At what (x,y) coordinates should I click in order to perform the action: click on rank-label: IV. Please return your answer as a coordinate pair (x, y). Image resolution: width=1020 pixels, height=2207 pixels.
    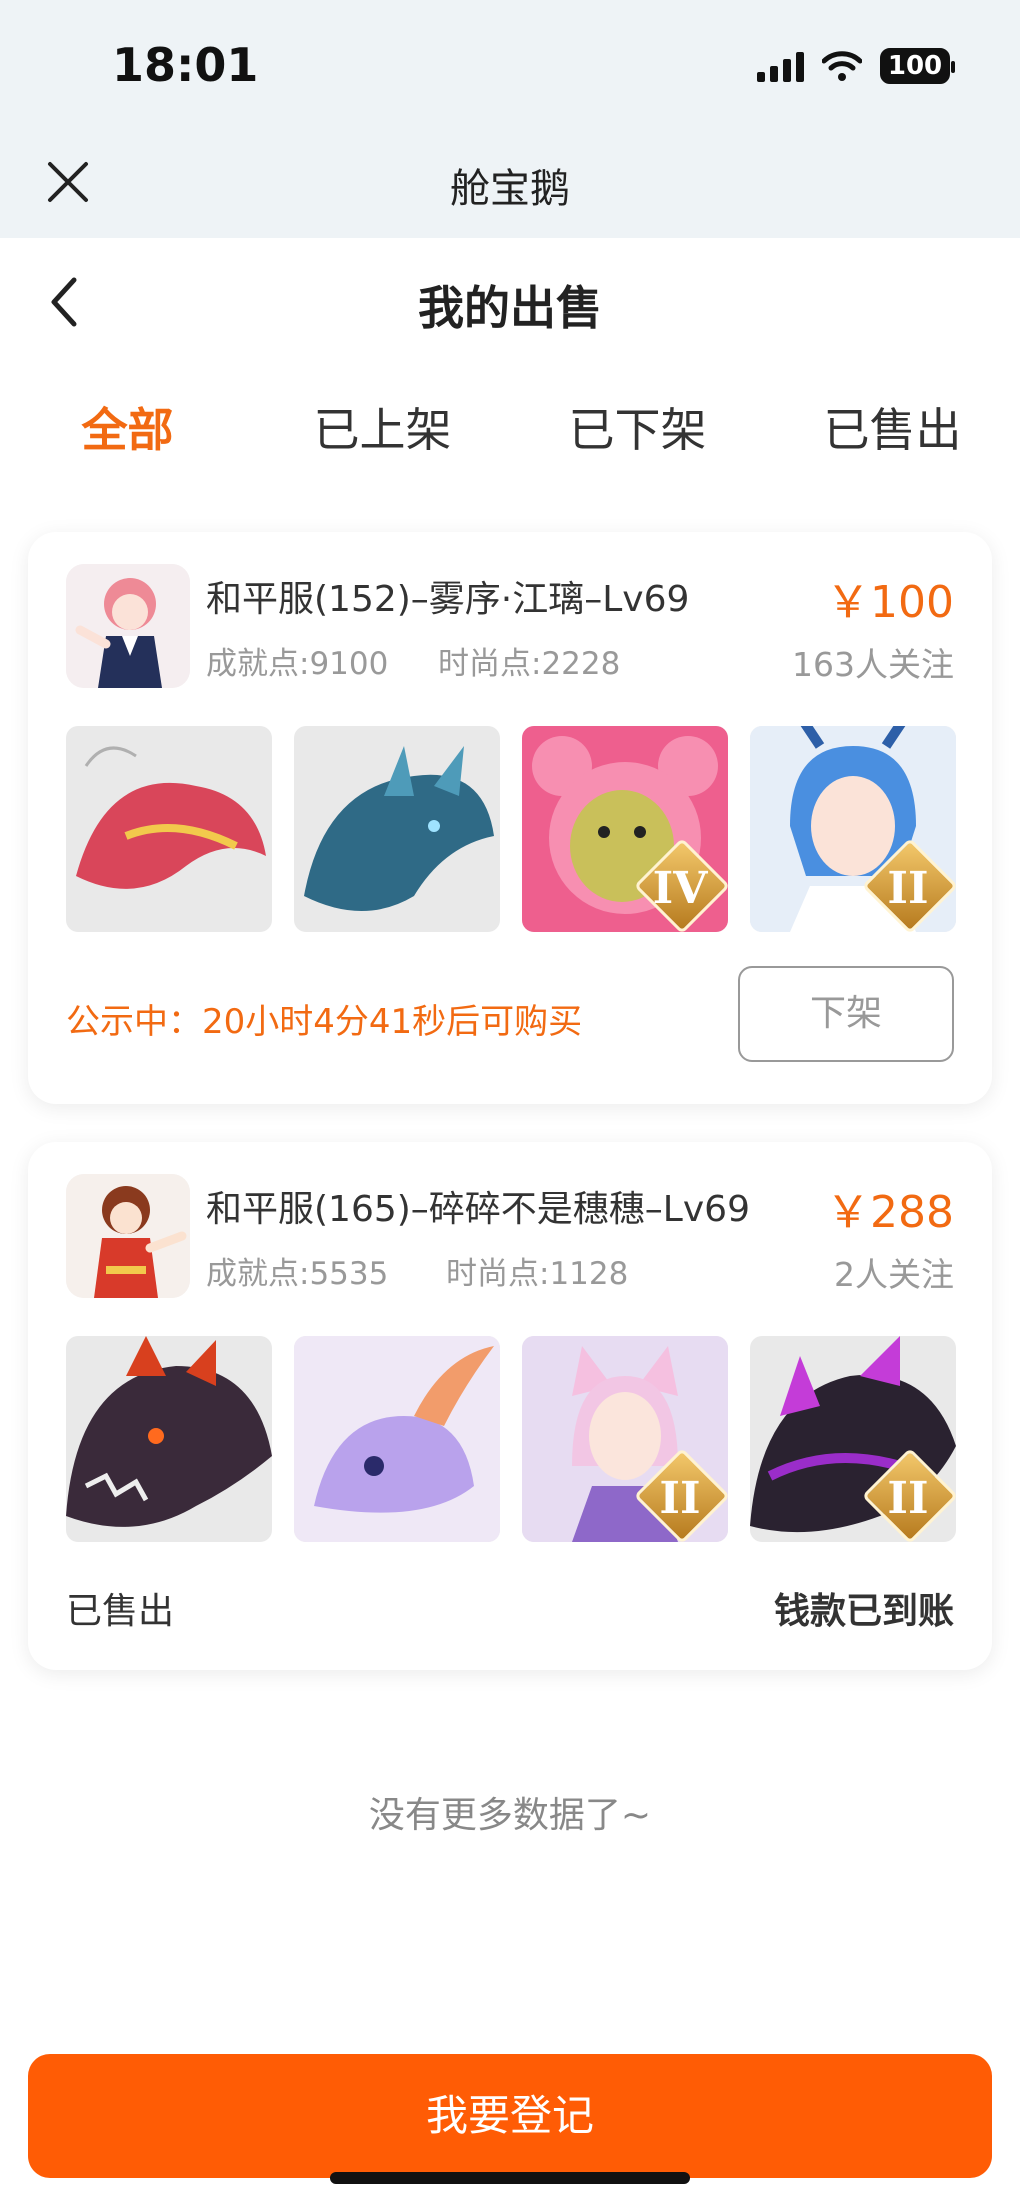
    Looking at the image, I should click on (680, 888).